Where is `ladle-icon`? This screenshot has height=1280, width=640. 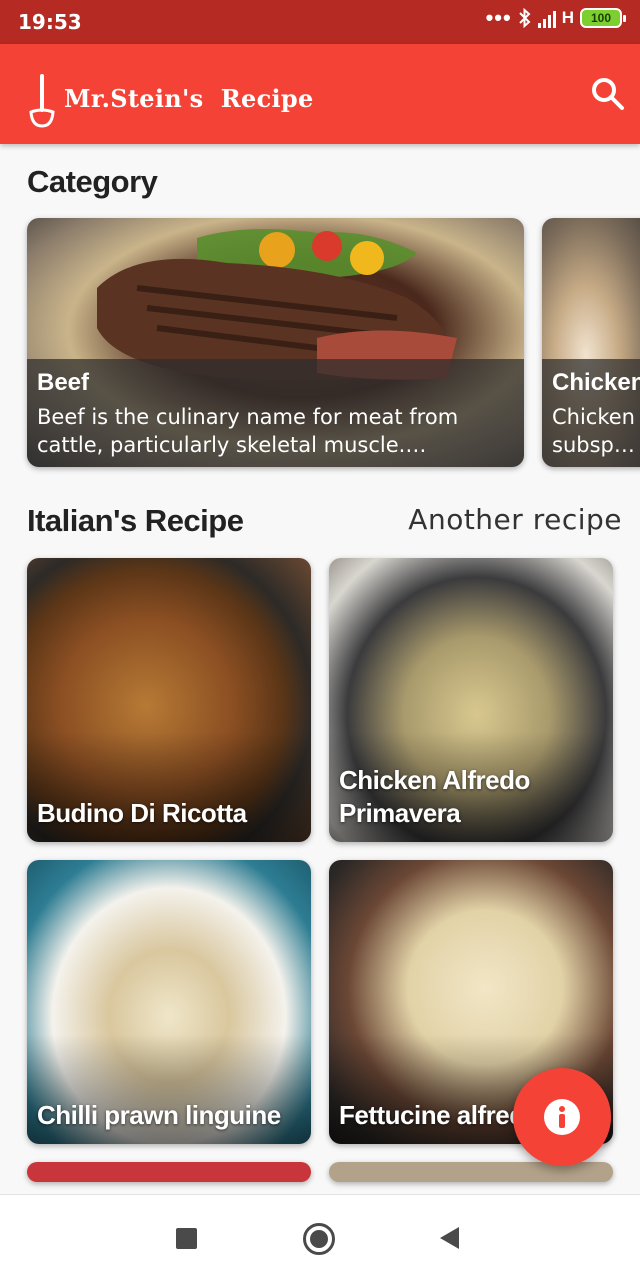
ladle-icon is located at coordinates (42, 101).